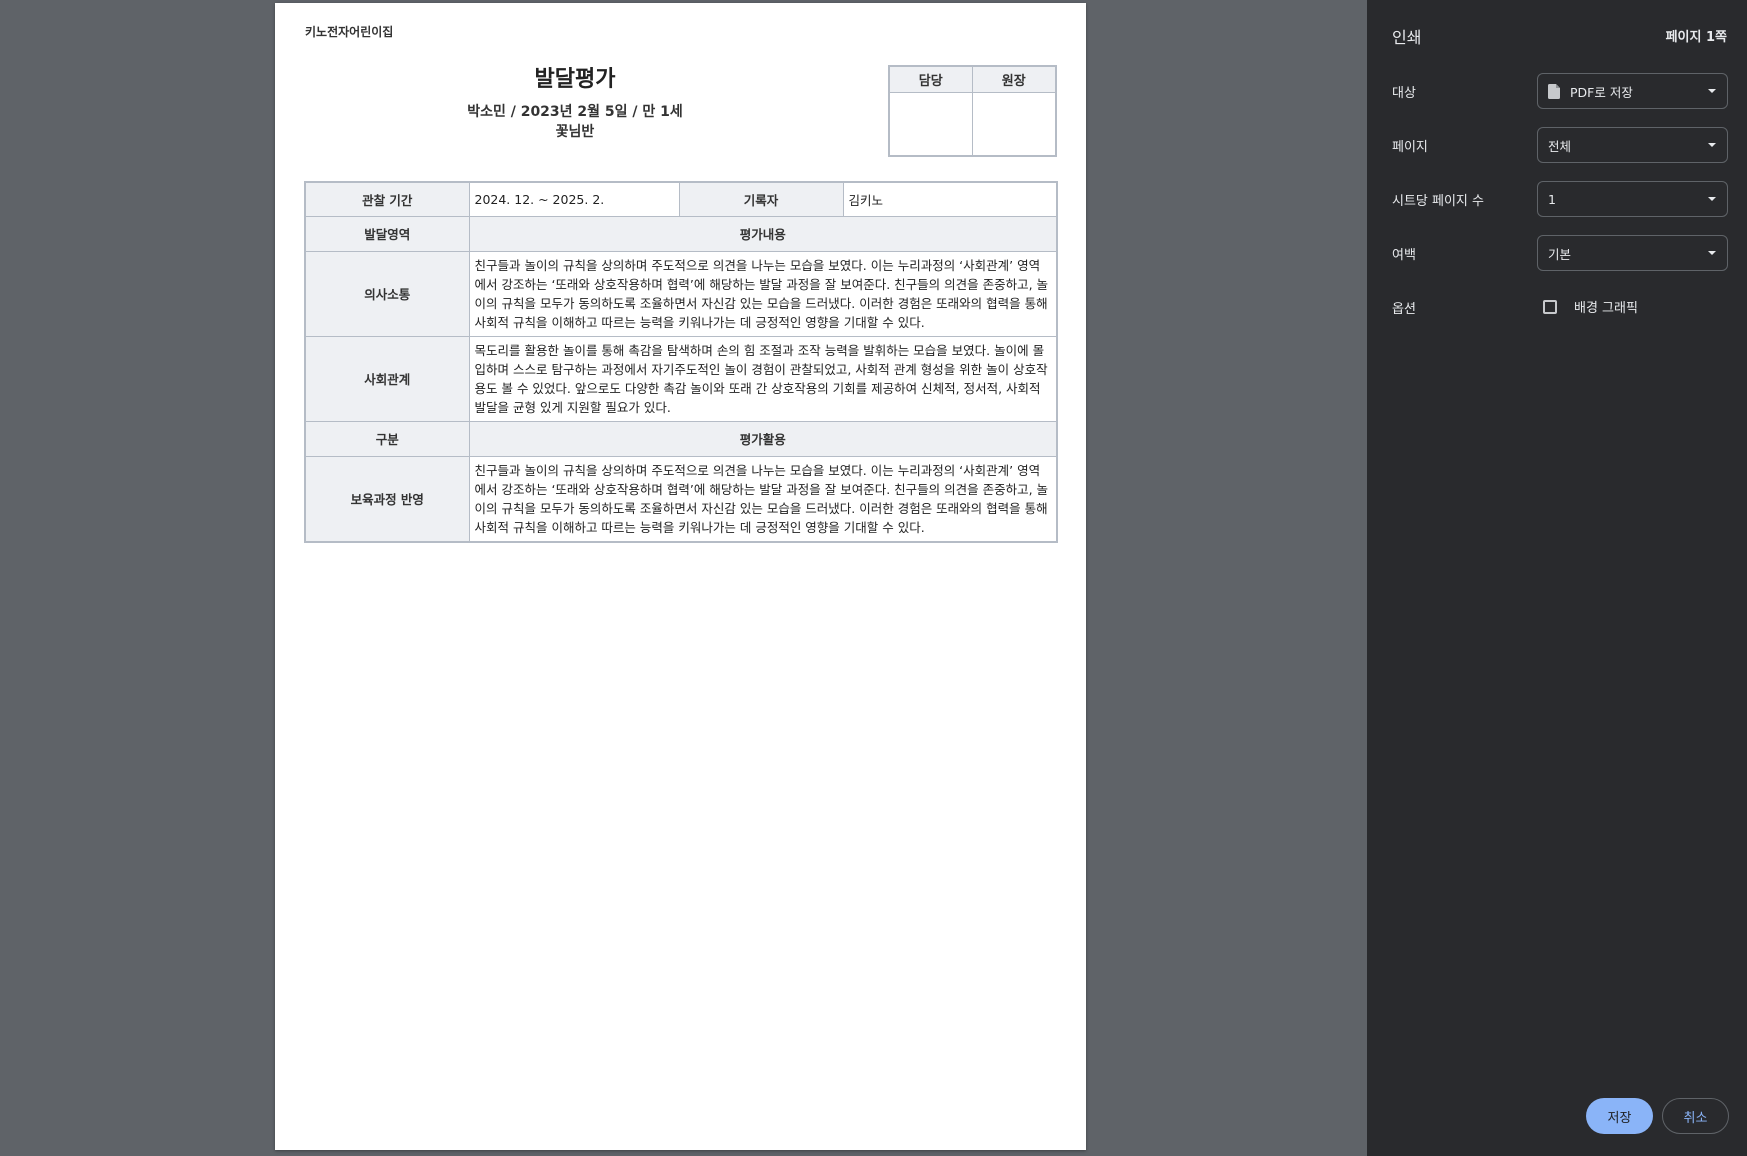 This screenshot has height=1156, width=1747. I want to click on background-graphics-checkbox, so click(1550, 306).